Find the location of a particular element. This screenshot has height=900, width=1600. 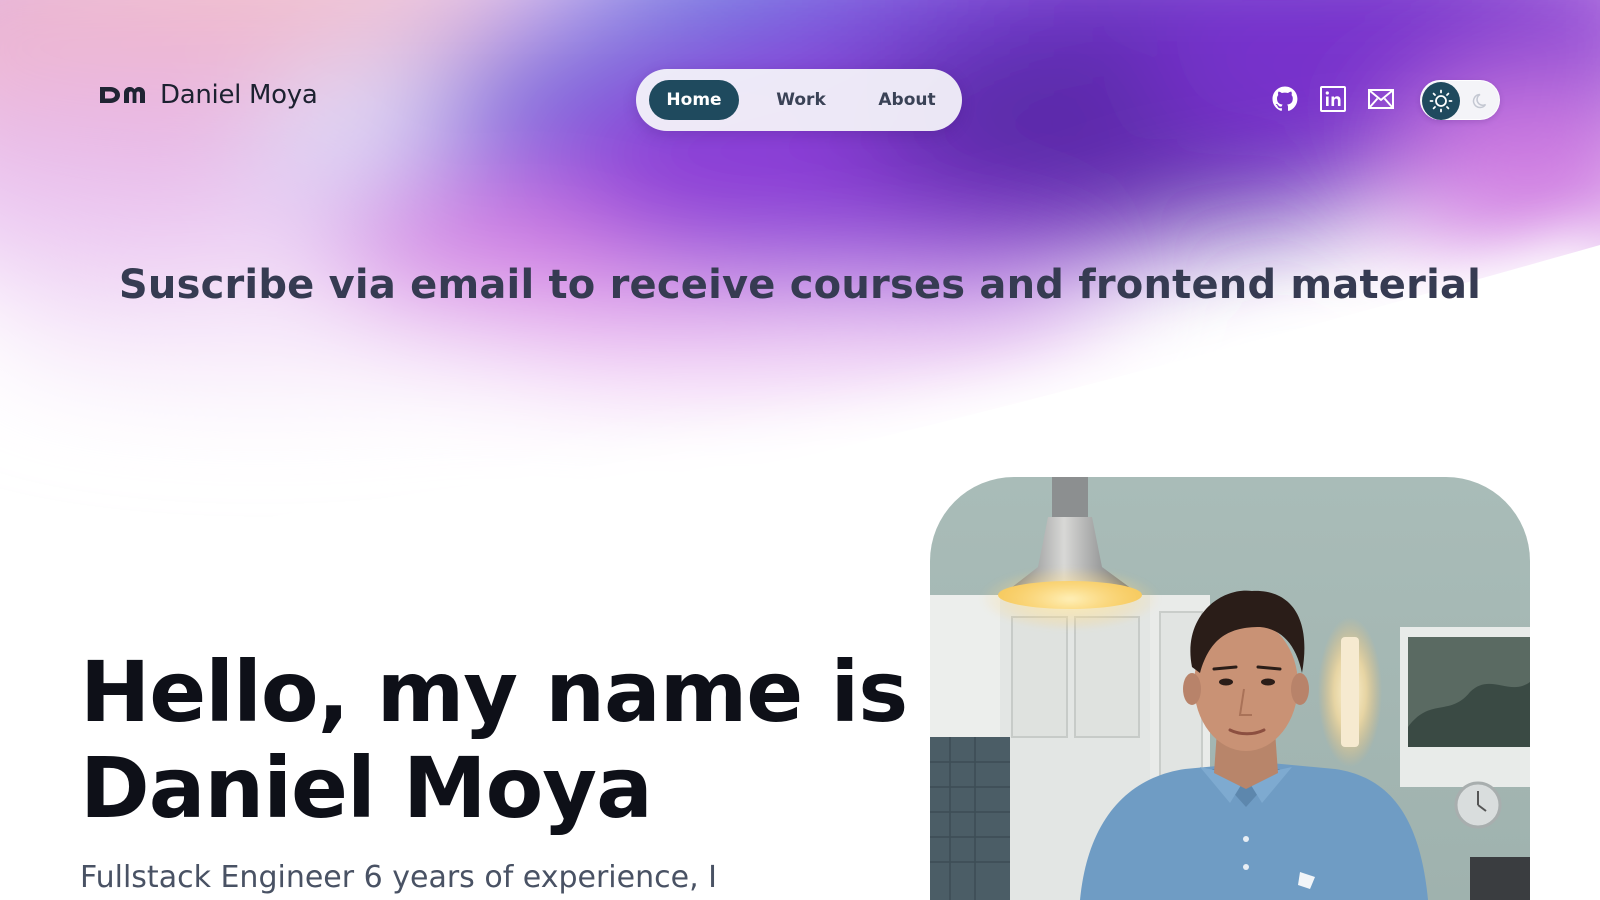

theme-toggle-knob is located at coordinates (1441, 101).